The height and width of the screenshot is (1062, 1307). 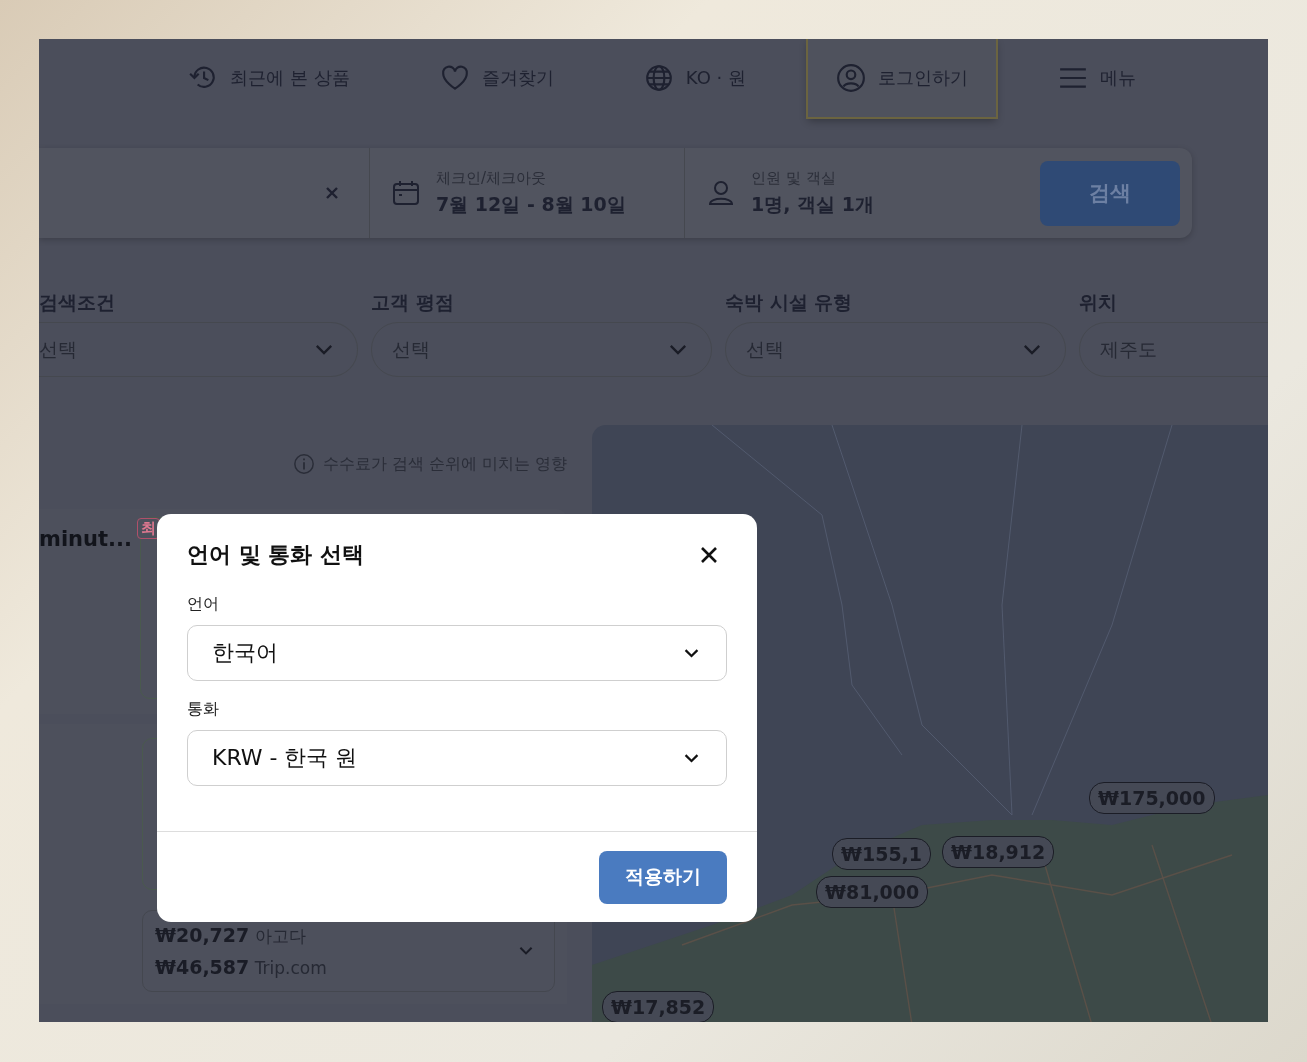 What do you see at coordinates (457, 653) in the screenshot?
I see `select-field: 한국어` at bounding box center [457, 653].